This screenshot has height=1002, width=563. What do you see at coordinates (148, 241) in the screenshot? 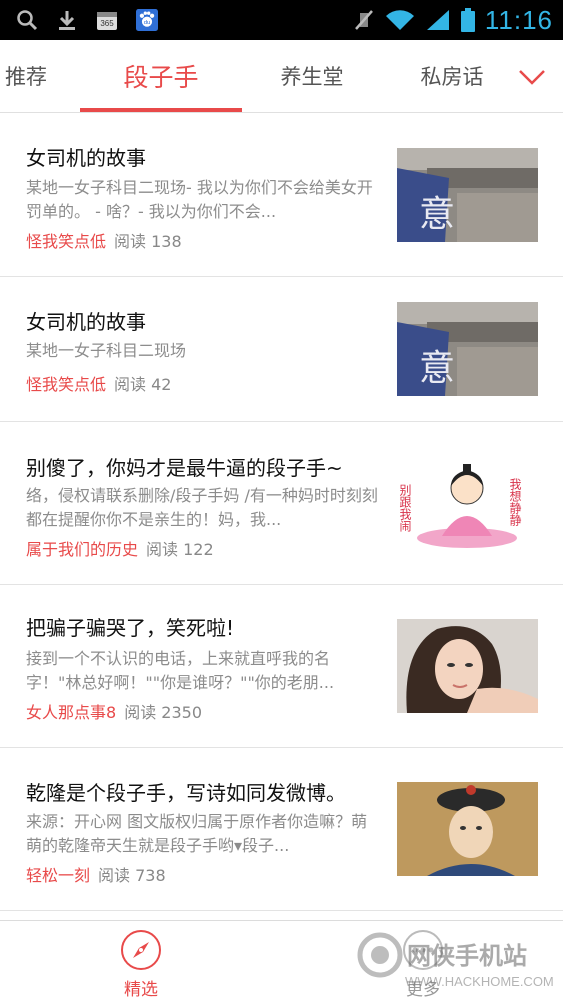
I see `item-read-count: 阅读 138` at bounding box center [148, 241].